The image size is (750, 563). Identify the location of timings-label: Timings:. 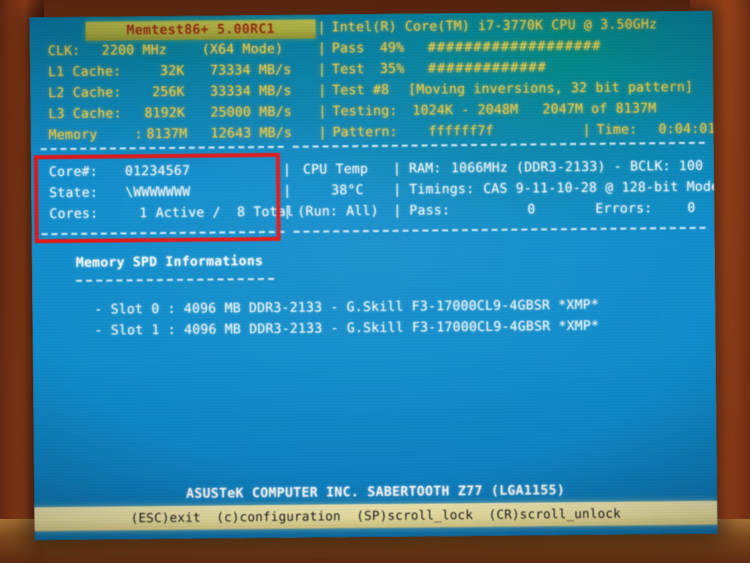
(442, 190).